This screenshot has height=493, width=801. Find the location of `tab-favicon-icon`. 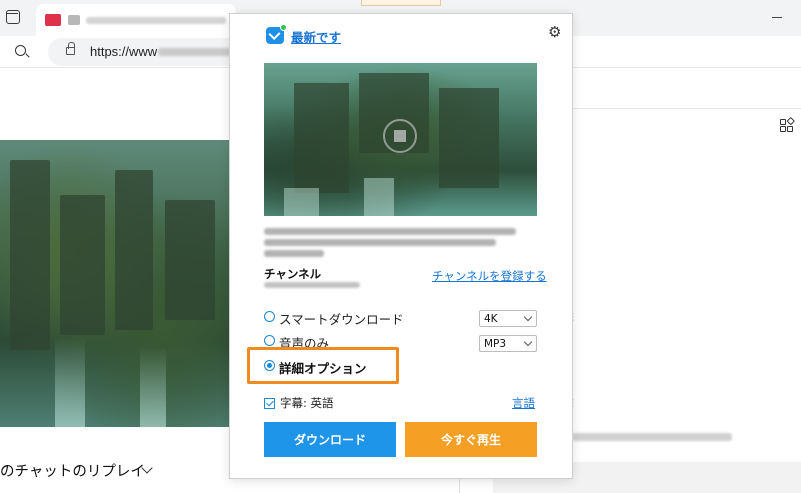

tab-favicon-icon is located at coordinates (53, 20).